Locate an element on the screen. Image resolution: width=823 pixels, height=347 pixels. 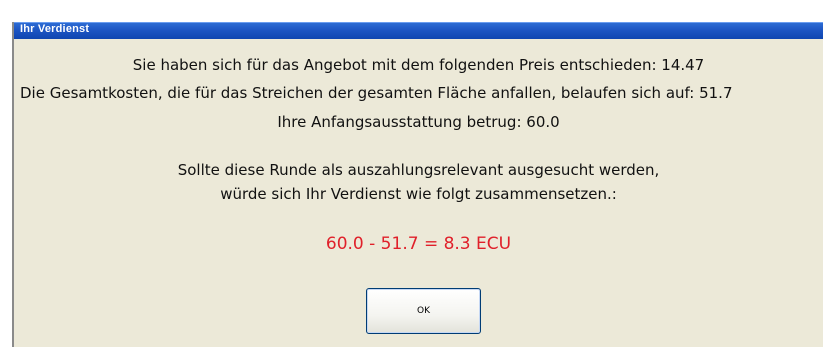
dialog-title: Ihr Verdienst is located at coordinates (55, 29).